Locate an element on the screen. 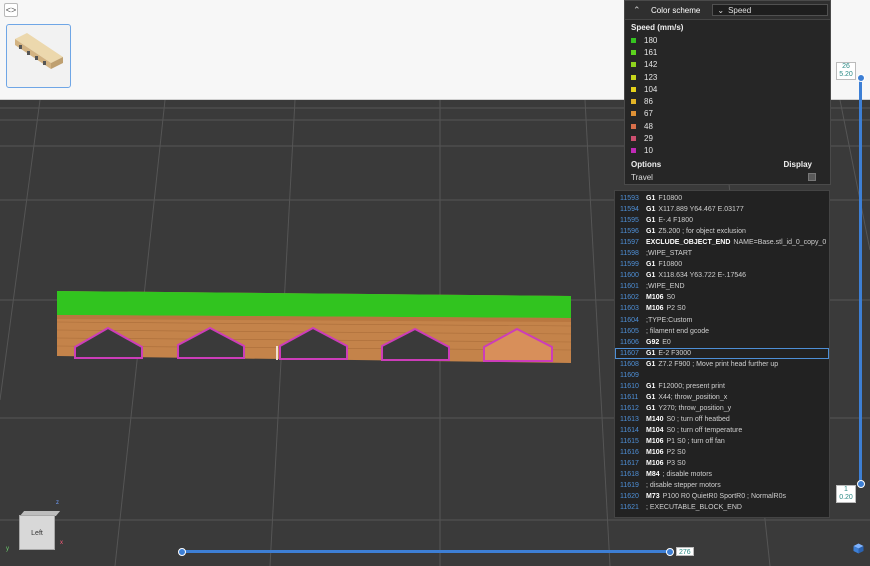 The width and height of the screenshot is (870, 566). gcode-arguments: ; disable stepper motors is located at coordinates (683, 486).